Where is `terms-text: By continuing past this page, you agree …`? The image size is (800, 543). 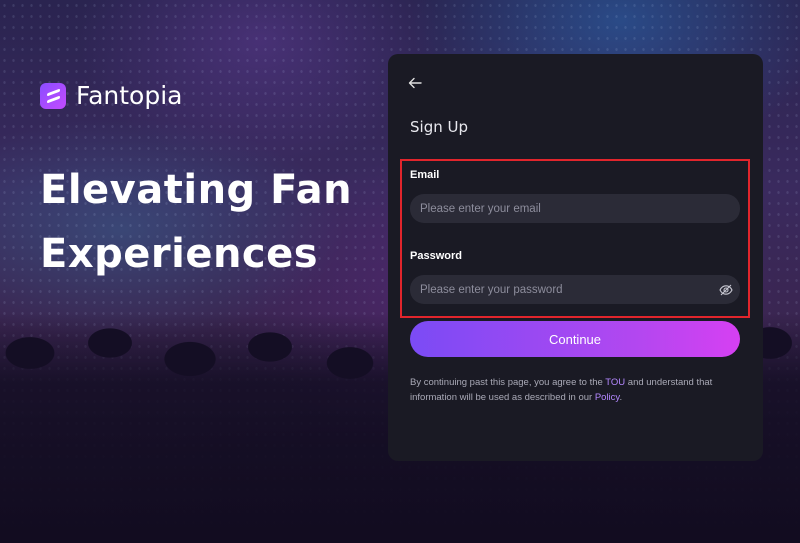 terms-text: By continuing past this page, you agree … is located at coordinates (575, 390).